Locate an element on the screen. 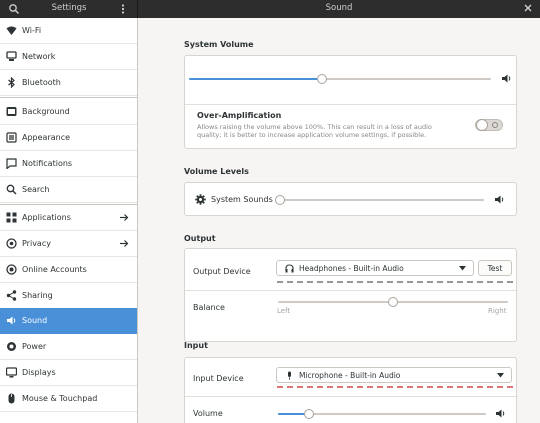 This screenshot has height=423, width=540. sidebar-item-sharing: Sharing is located at coordinates (68, 296).